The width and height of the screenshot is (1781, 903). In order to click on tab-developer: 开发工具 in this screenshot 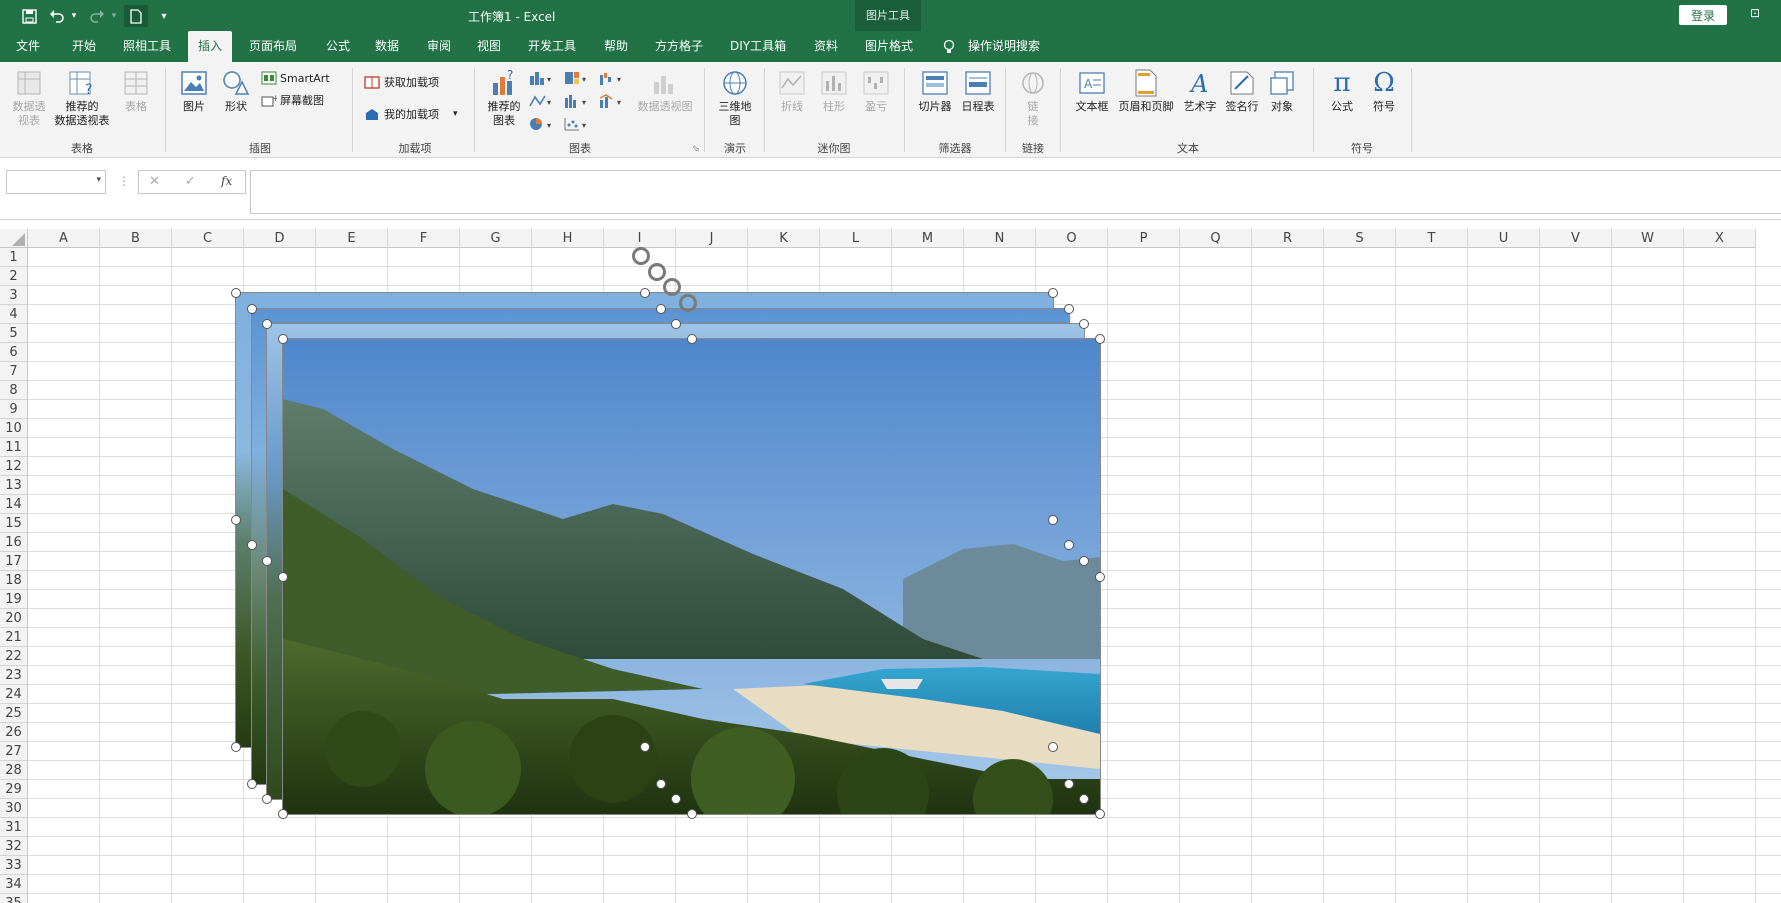, I will do `click(552, 46)`.